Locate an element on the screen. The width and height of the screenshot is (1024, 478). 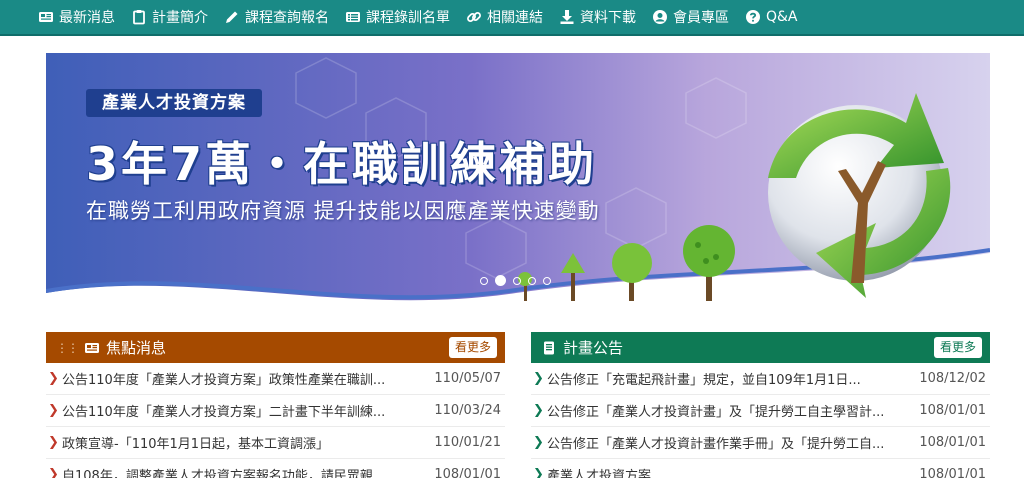
item-date: 110/01/21 is located at coordinates (467, 442).